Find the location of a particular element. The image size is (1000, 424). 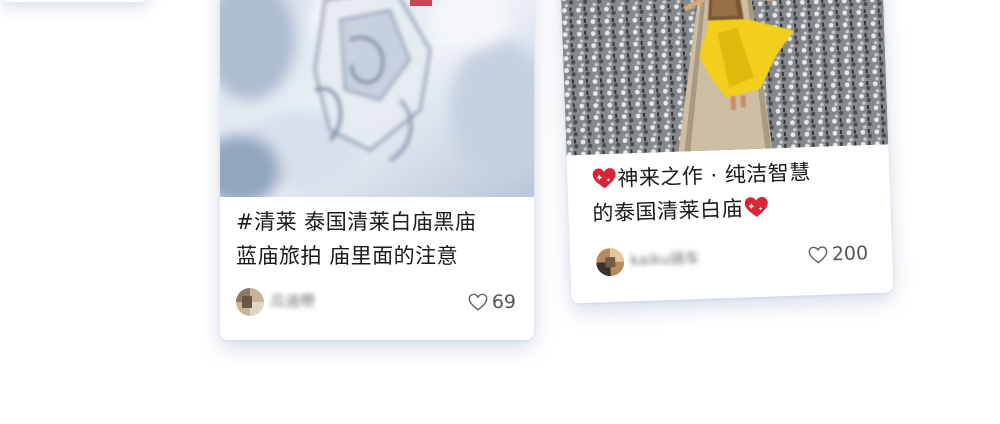

post-title-line1: 神来之作 · 纯洁智慧 is located at coordinates (714, 175).